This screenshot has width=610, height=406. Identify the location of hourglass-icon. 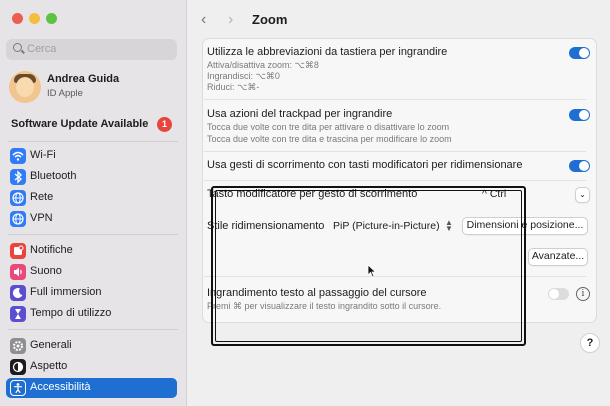
(18, 314).